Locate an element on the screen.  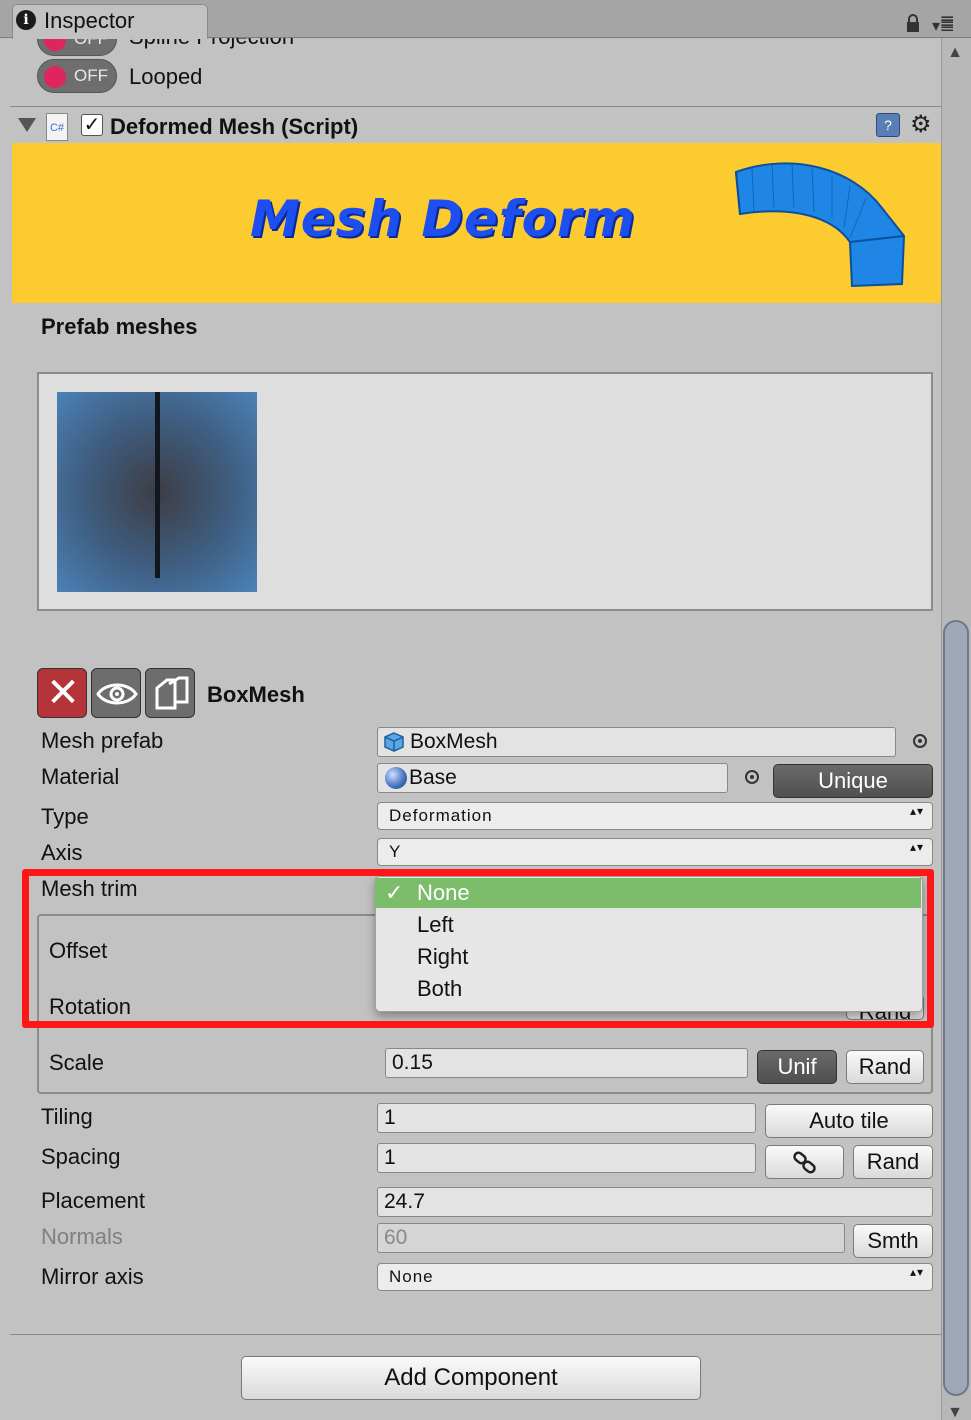
foldout-arrow-icon is located at coordinates (27, 125).